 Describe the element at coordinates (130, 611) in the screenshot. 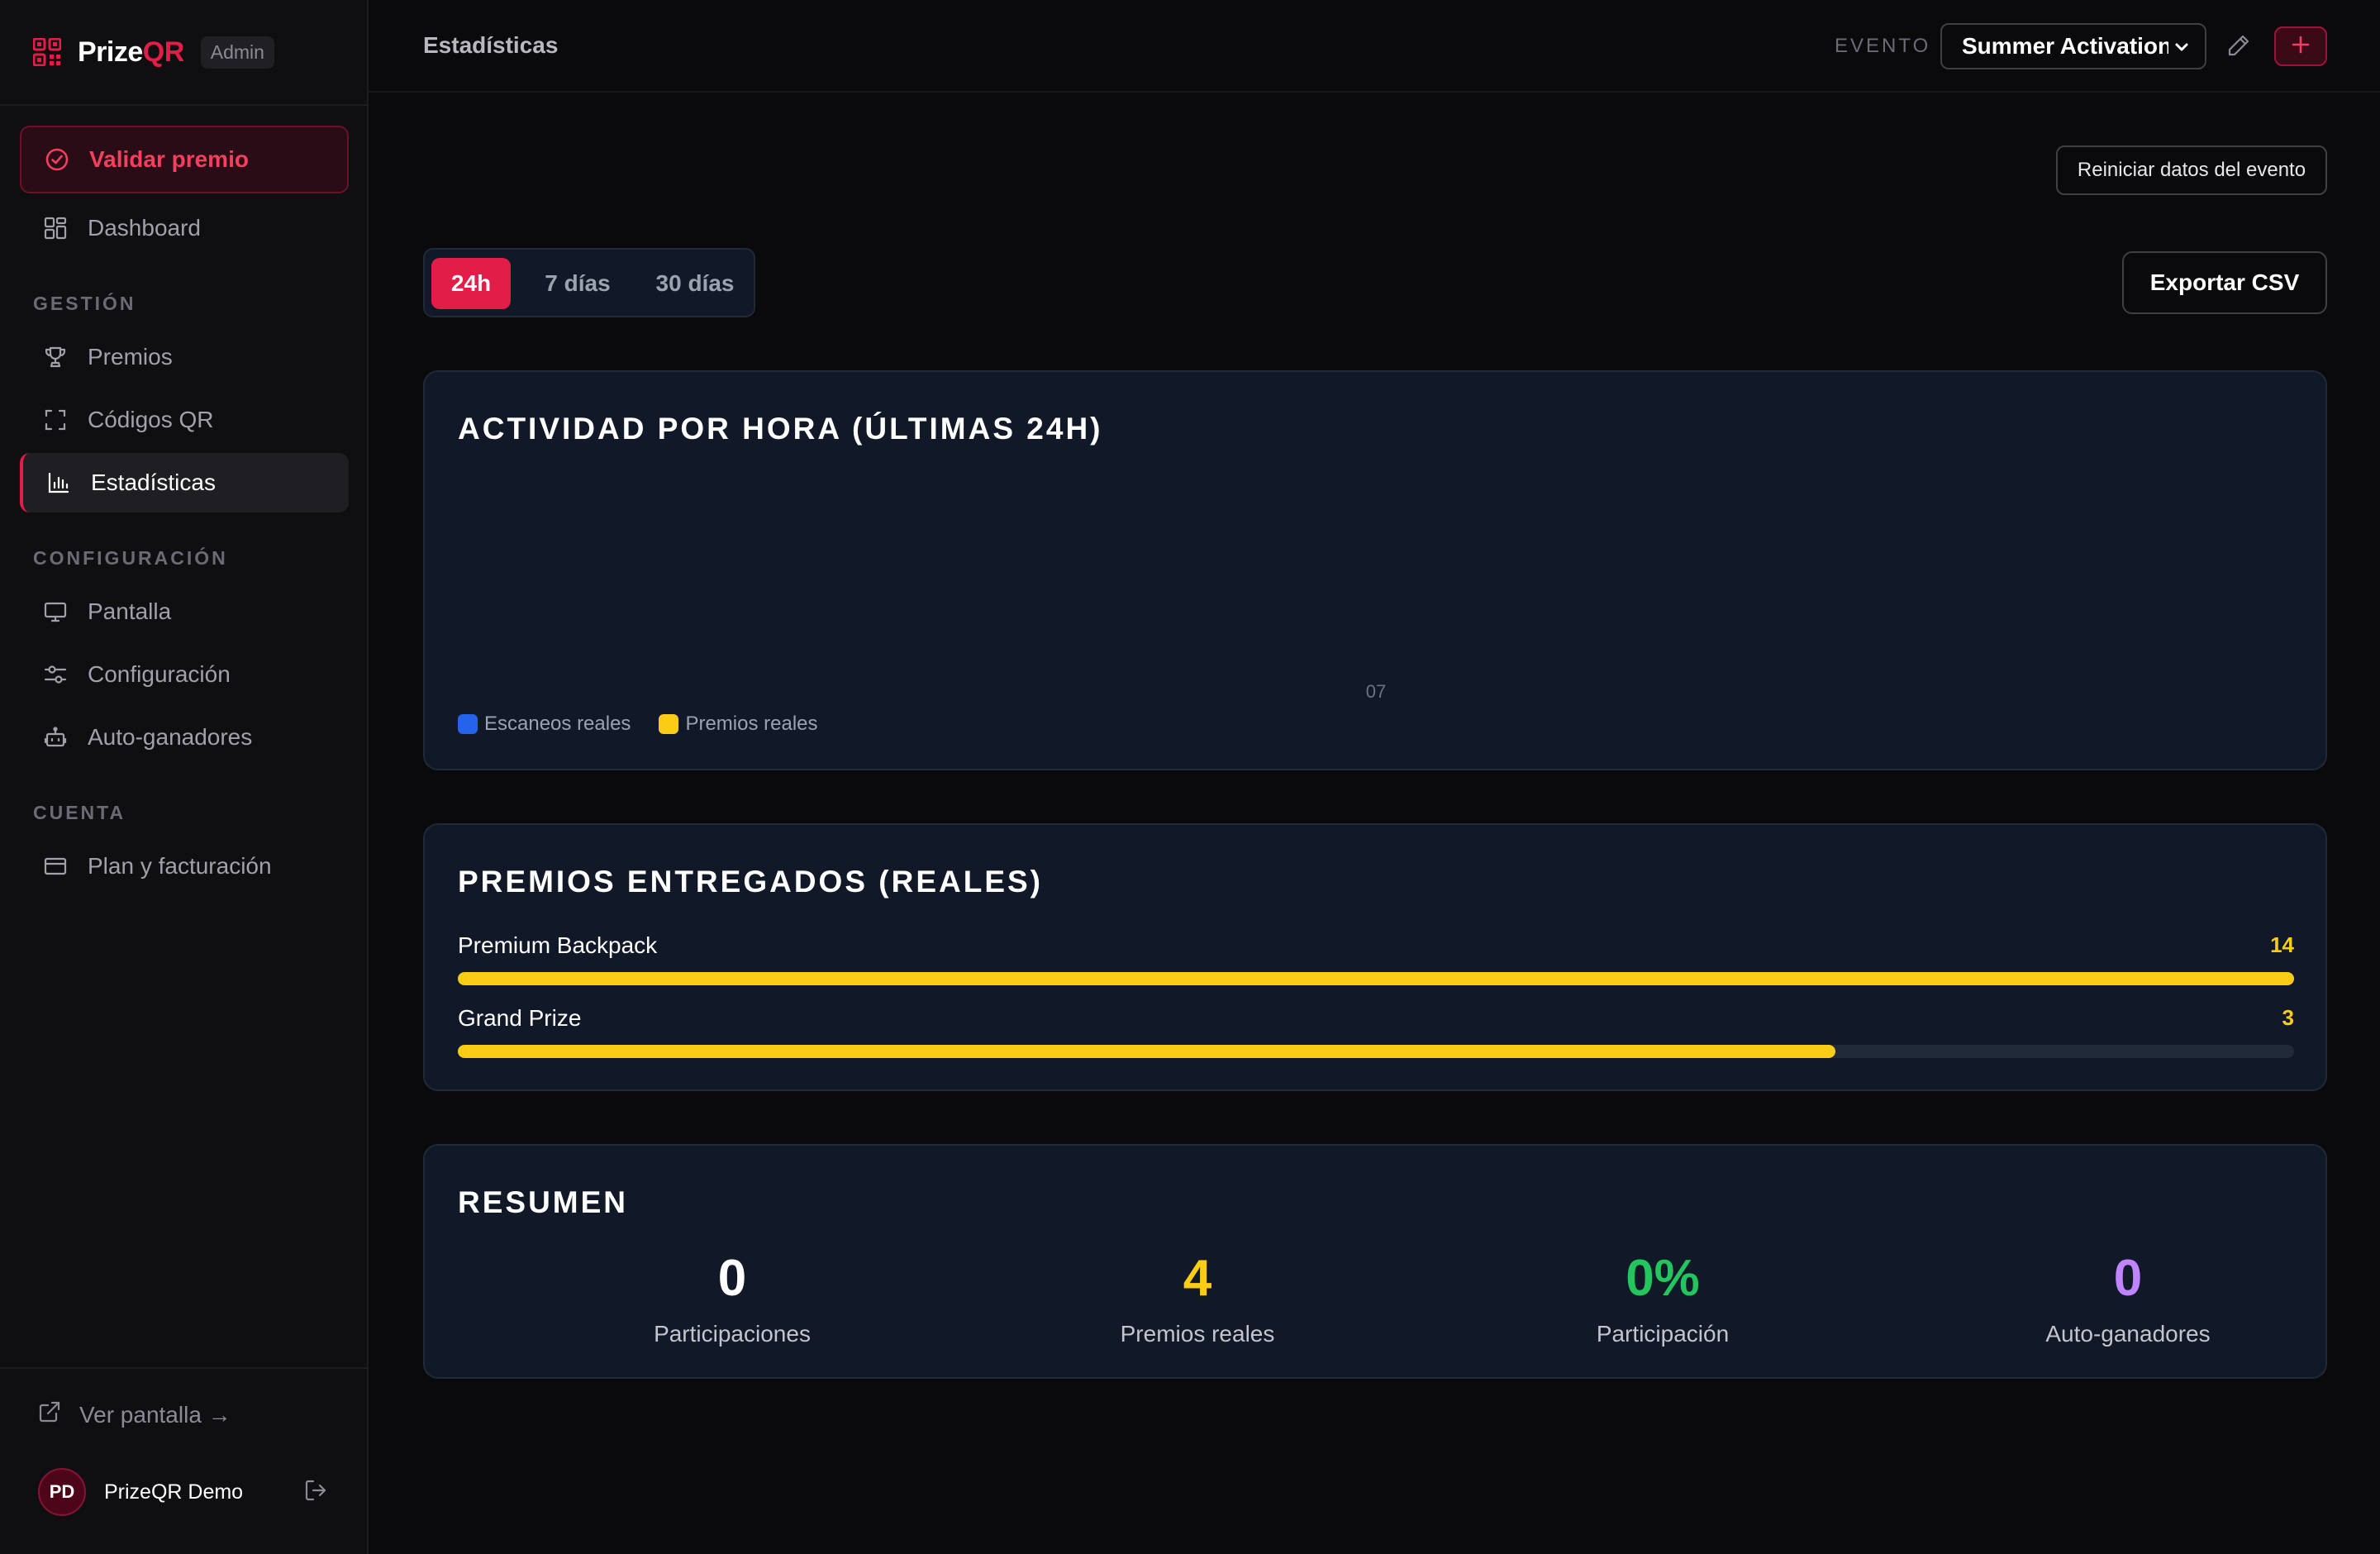

I see `sidebar-item-label: Pantalla` at that location.